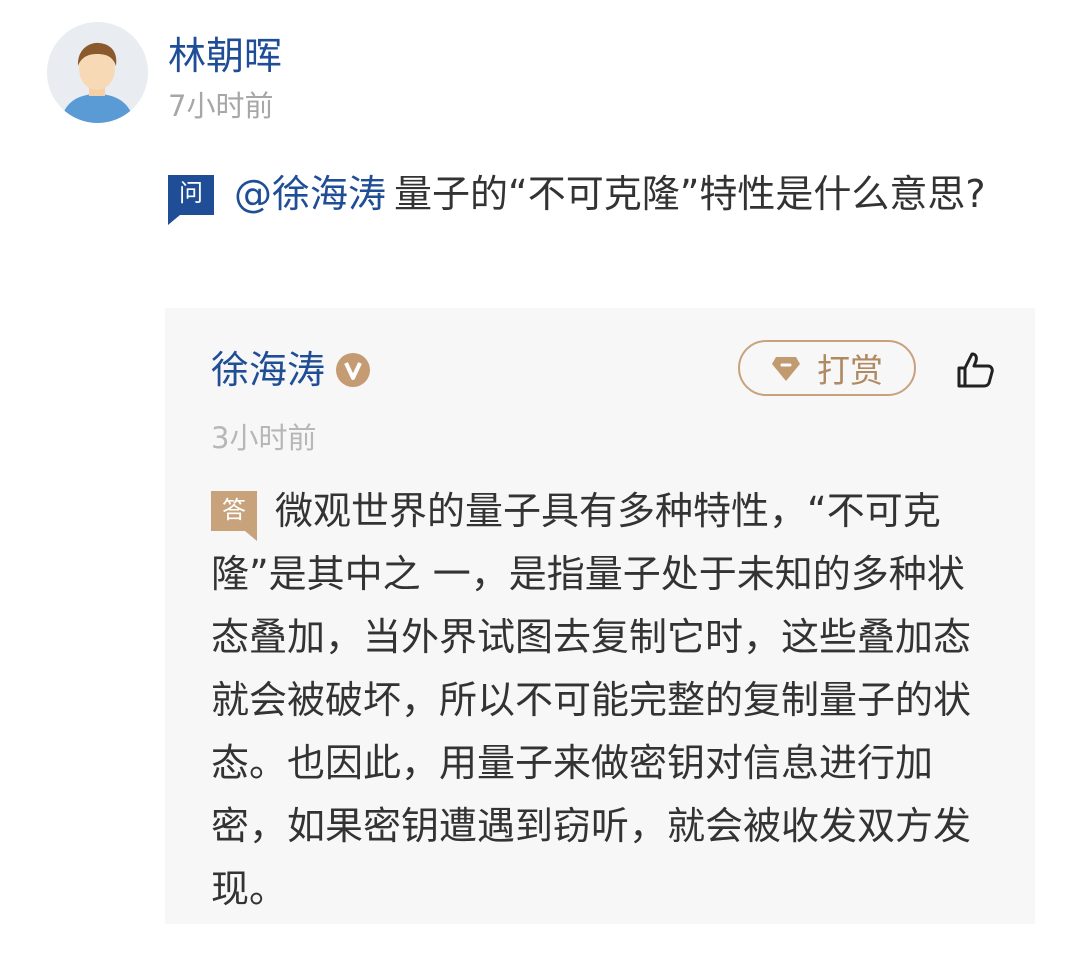  Describe the element at coordinates (225, 56) in the screenshot. I see `post-author-name: 林朝晖` at that location.